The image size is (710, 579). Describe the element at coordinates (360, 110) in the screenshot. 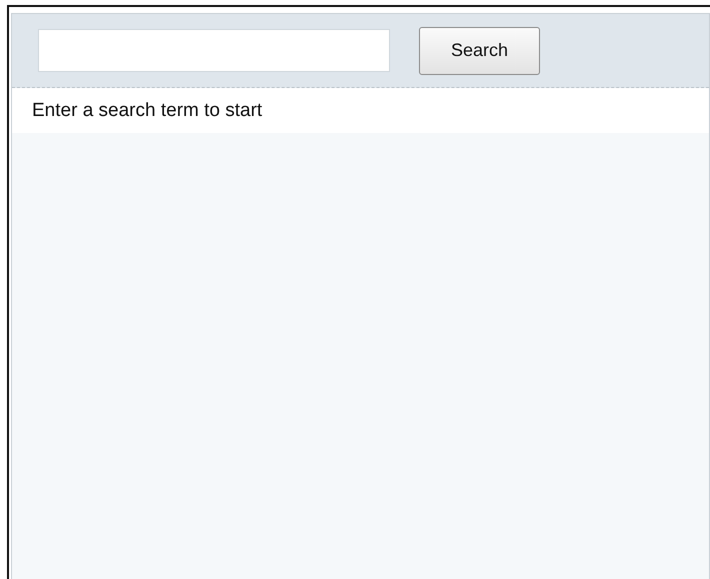

I see `status-message: Enter a search term to start` at that location.